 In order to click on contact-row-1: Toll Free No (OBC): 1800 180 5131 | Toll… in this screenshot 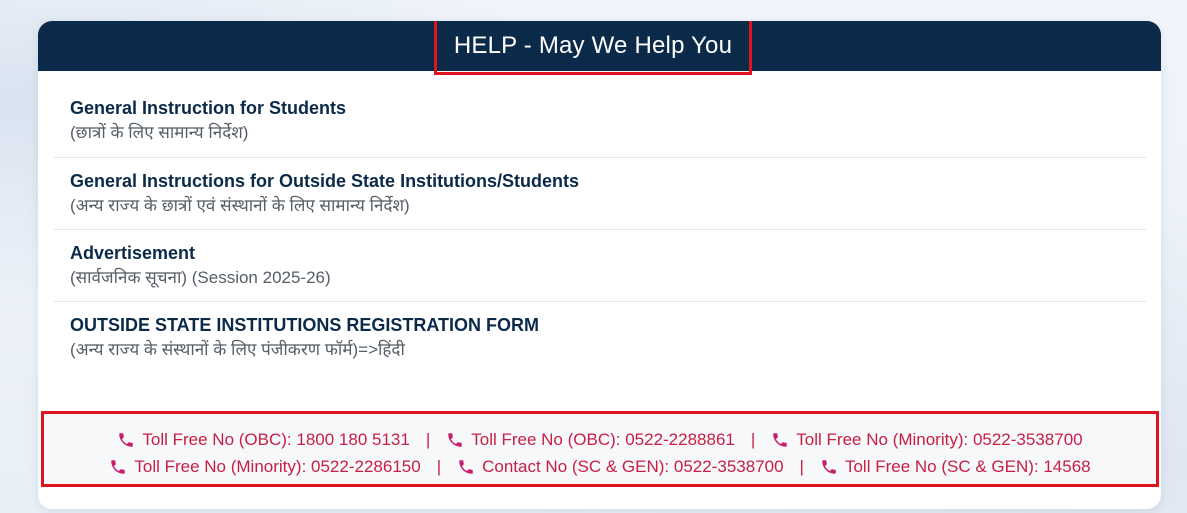, I will do `click(600, 439)`.